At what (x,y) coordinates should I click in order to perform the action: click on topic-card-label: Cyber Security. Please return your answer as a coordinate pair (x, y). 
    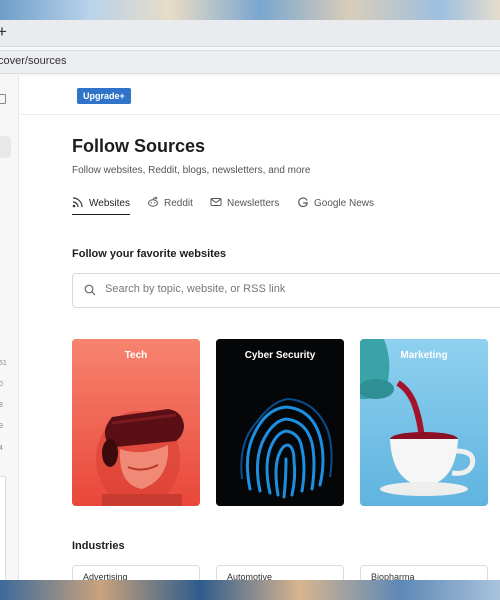
    Looking at the image, I should click on (280, 355).